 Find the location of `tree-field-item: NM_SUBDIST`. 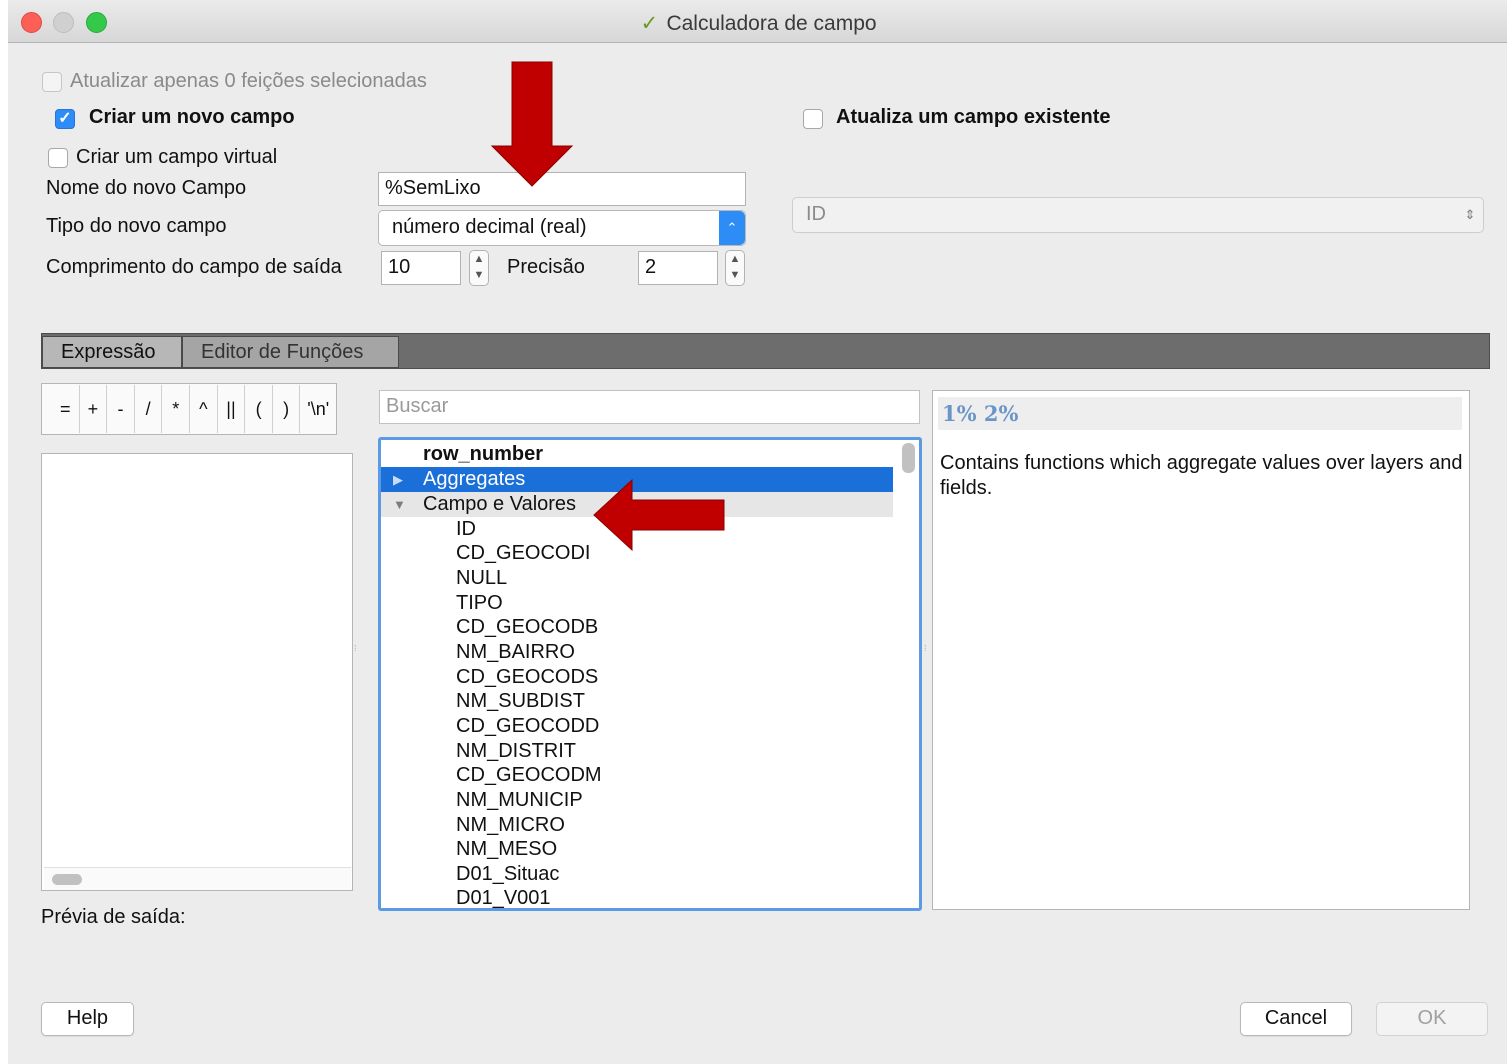

tree-field-item: NM_SUBDIST is located at coordinates (637, 701).